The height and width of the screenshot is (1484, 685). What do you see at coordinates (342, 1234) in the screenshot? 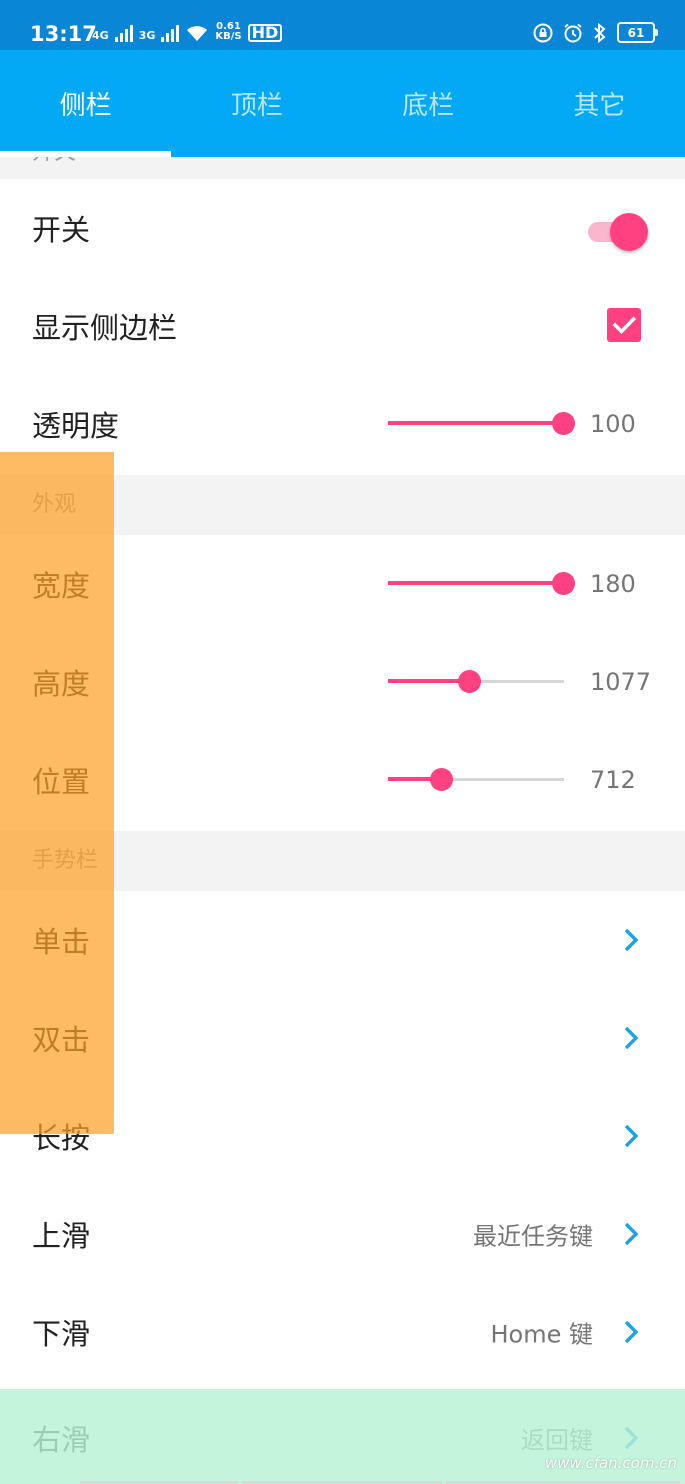
I see `gesture-row-swipe-up: 上滑 最近任务键` at bounding box center [342, 1234].